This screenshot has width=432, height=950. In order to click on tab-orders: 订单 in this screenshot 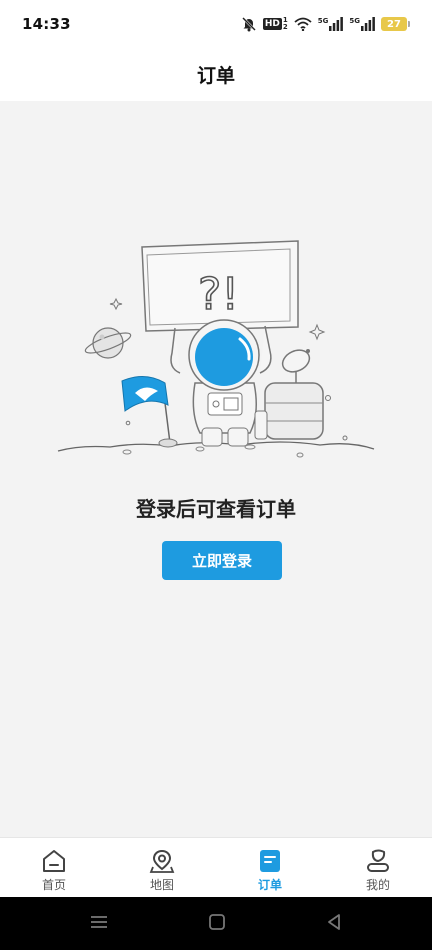, I will do `click(270, 867)`.